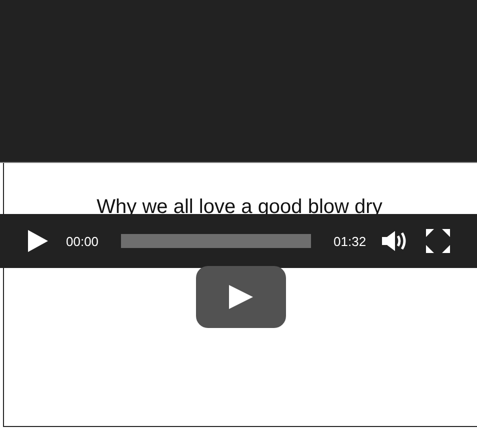 This screenshot has height=431, width=477. Describe the element at coordinates (82, 241) in the screenshot. I see `current-time: 00:00` at that location.